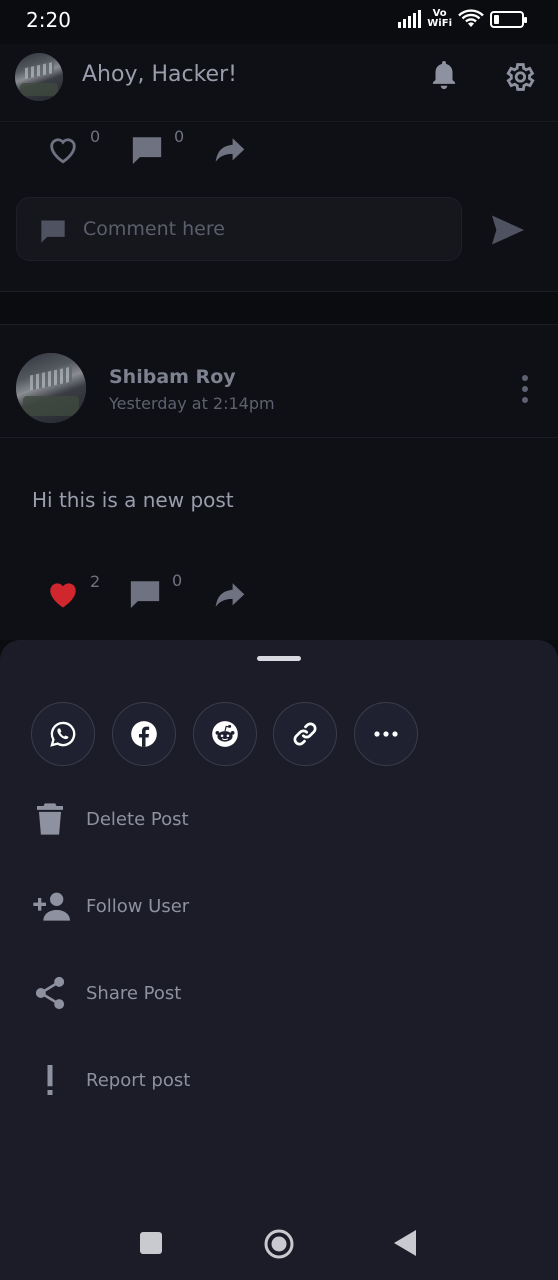 The width and height of the screenshot is (558, 1280). What do you see at coordinates (95, 581) in the screenshot?
I see `like-count: 2` at bounding box center [95, 581].